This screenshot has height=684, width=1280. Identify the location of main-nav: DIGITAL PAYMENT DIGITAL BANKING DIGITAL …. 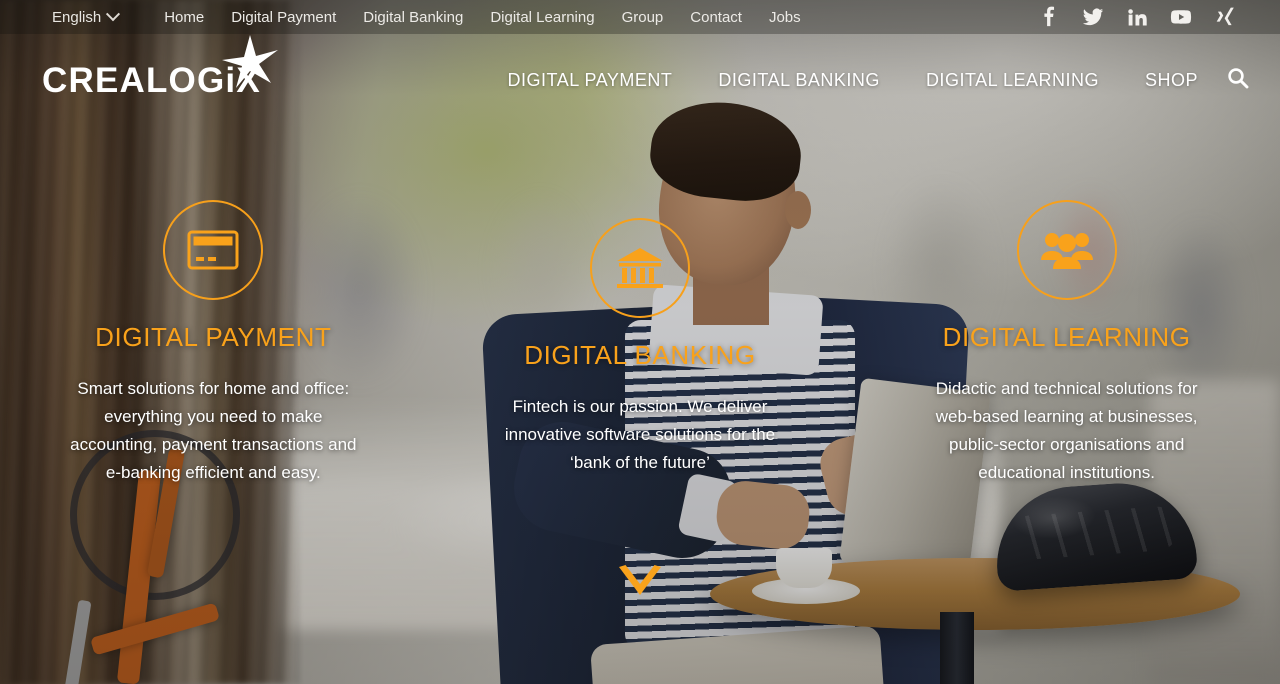
(853, 80).